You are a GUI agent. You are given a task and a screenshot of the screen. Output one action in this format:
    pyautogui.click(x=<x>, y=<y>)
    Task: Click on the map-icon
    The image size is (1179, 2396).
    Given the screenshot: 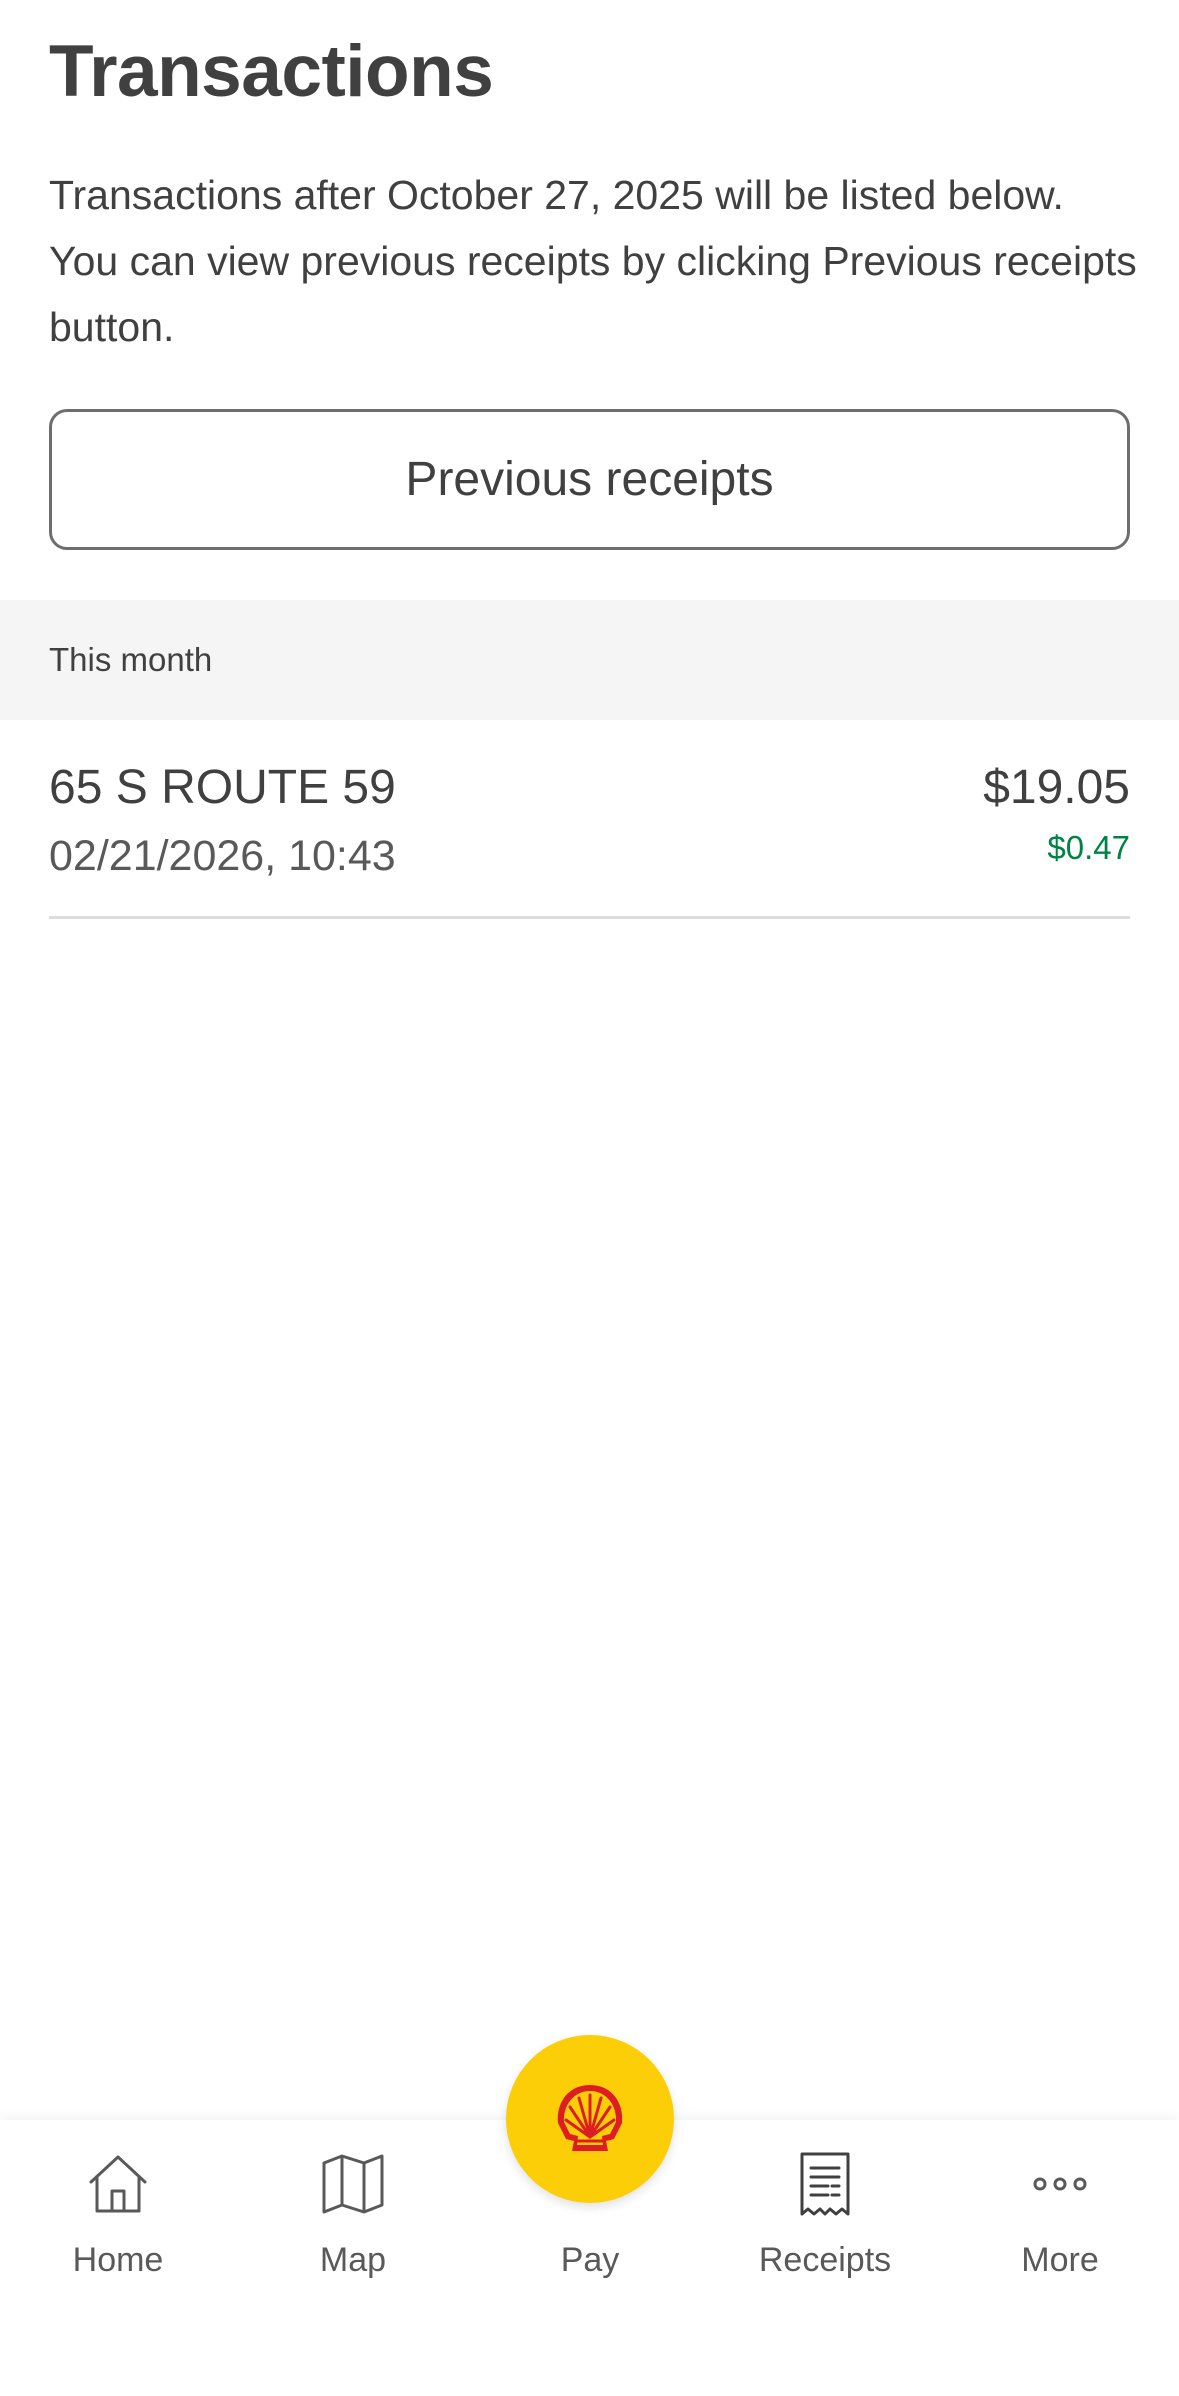 What is the action you would take?
    pyautogui.click(x=353, y=2184)
    